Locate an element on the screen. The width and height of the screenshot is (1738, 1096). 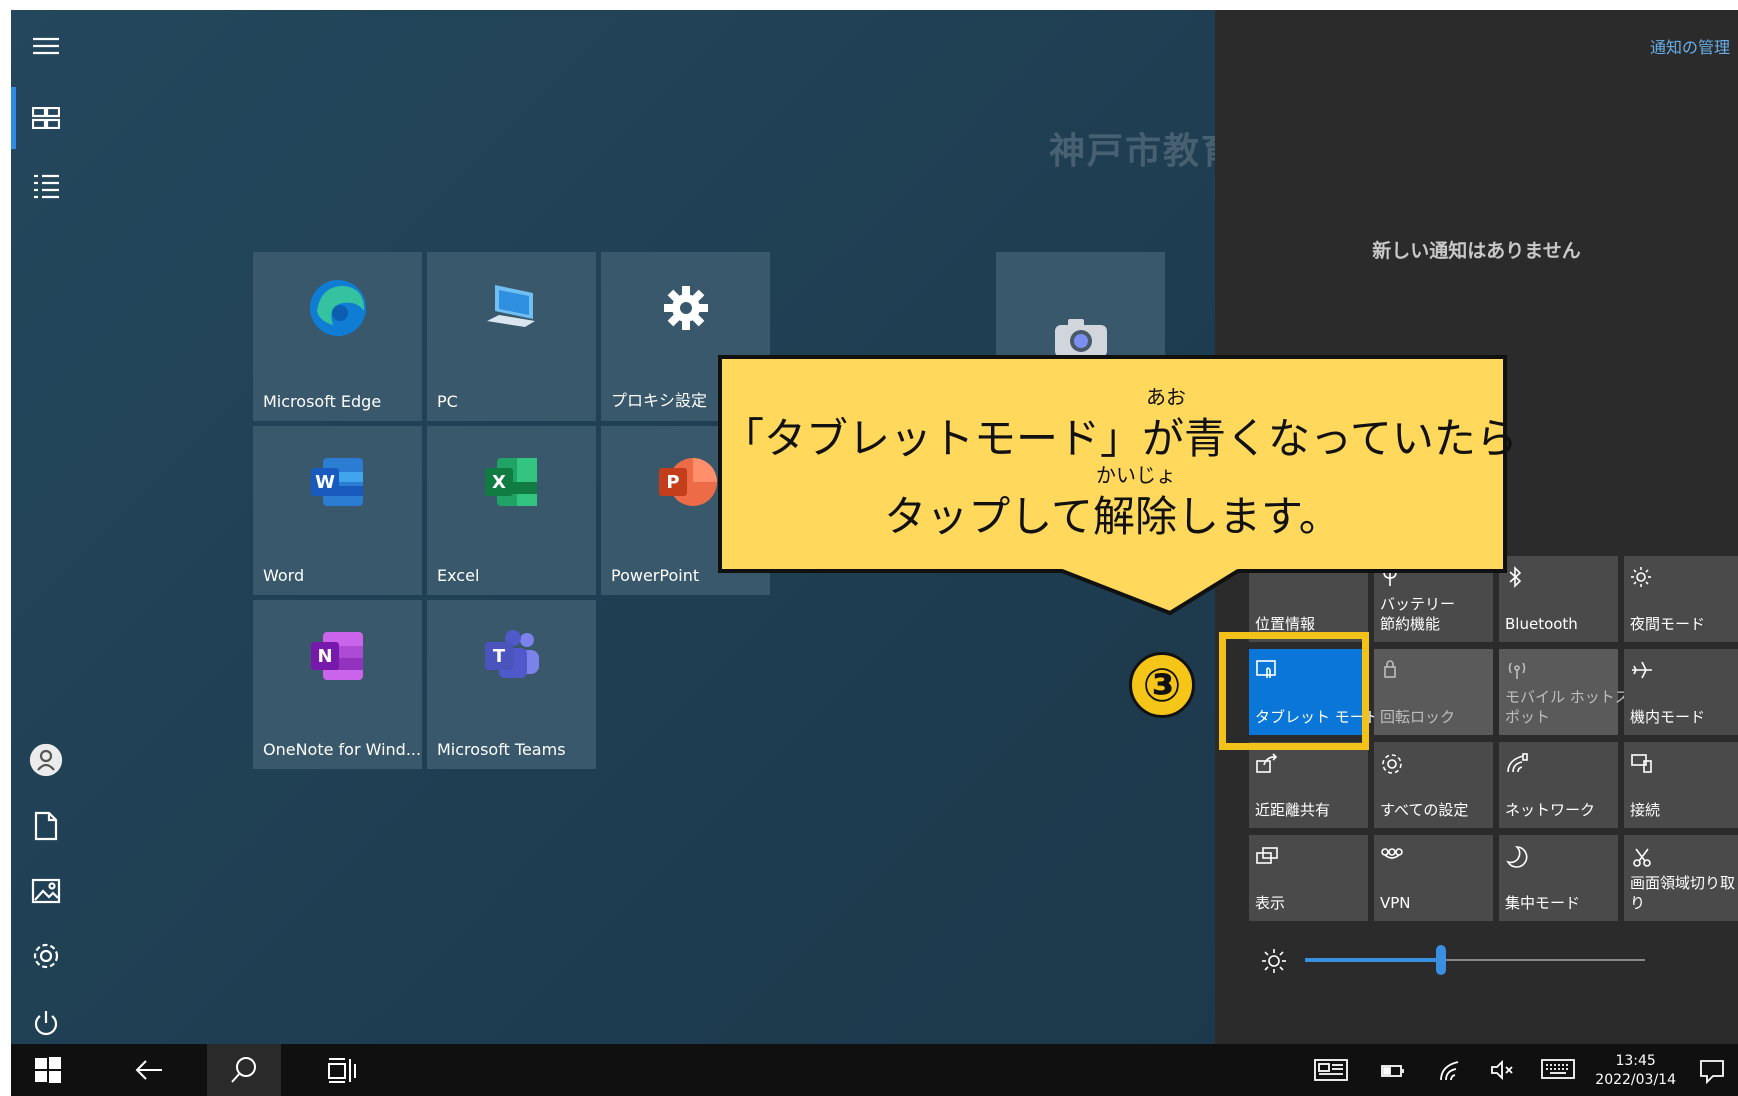
quick-action-bluetooth: Bluetooth is located at coordinates (1558, 599).